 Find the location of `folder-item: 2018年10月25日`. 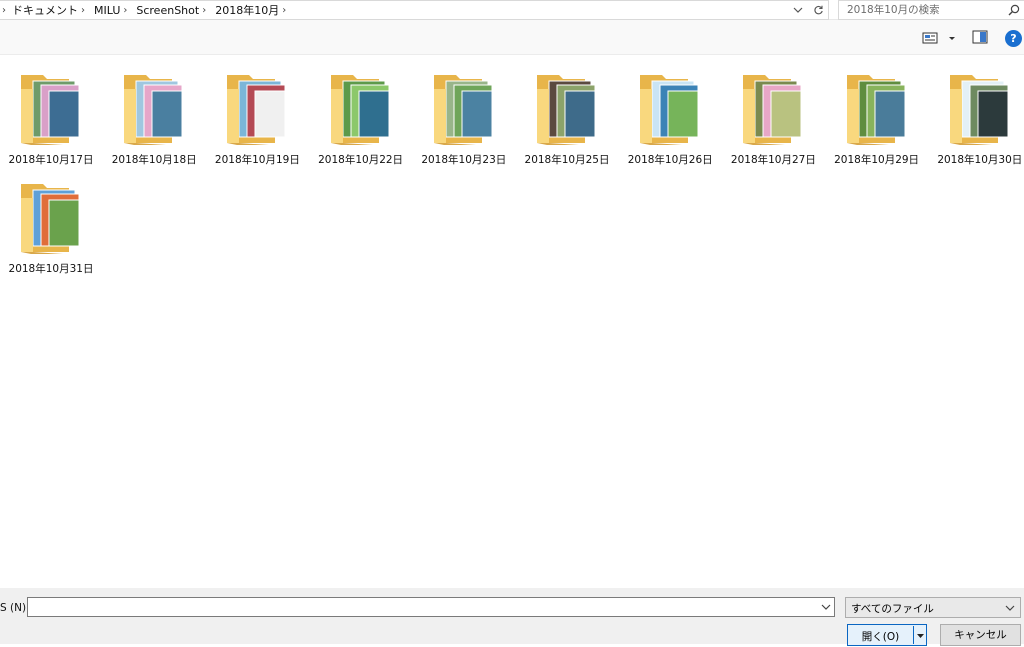

folder-item: 2018年10月25日 is located at coordinates (567, 111).